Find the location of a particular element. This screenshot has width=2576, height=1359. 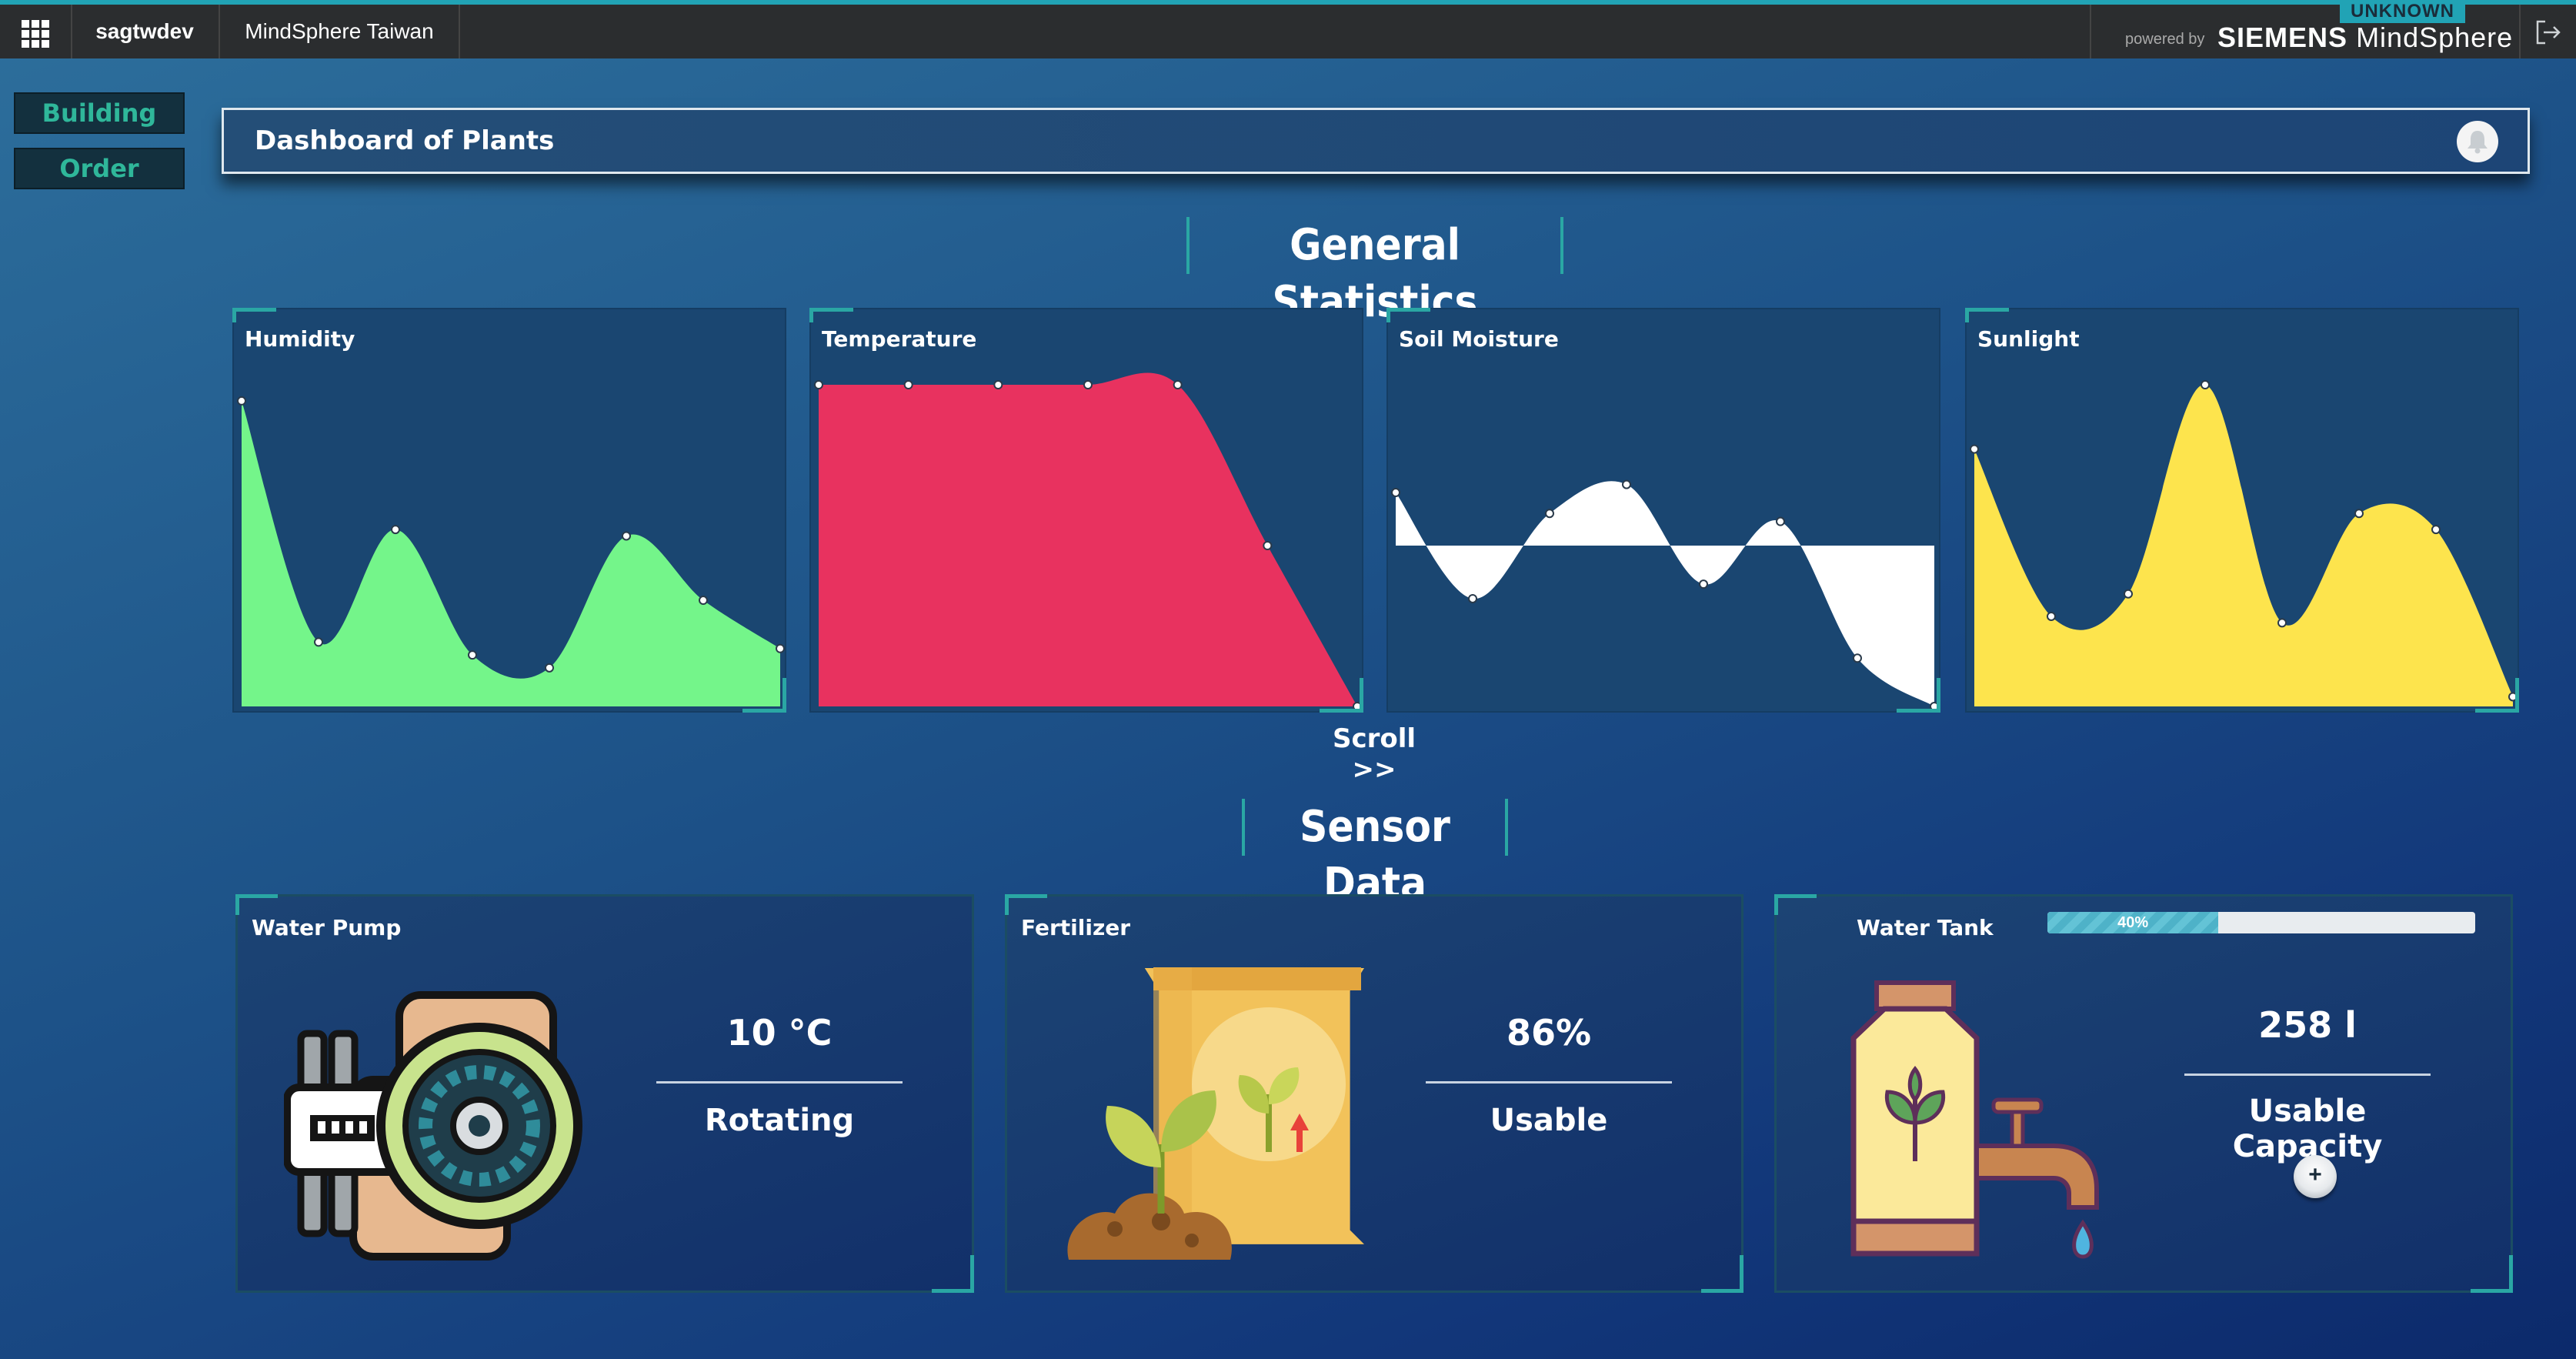

general-statistics-title: General Statistics is located at coordinates (1374, 272).